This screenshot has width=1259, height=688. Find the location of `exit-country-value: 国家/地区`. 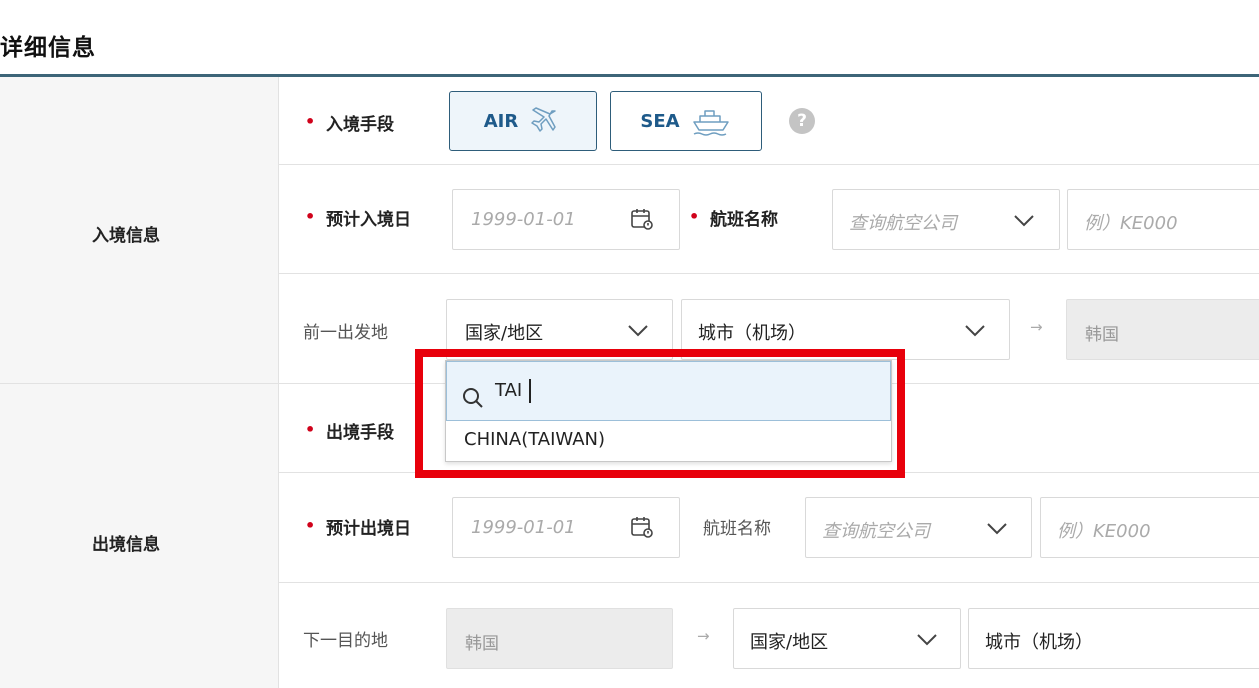

exit-country-value: 国家/地区 is located at coordinates (789, 642).